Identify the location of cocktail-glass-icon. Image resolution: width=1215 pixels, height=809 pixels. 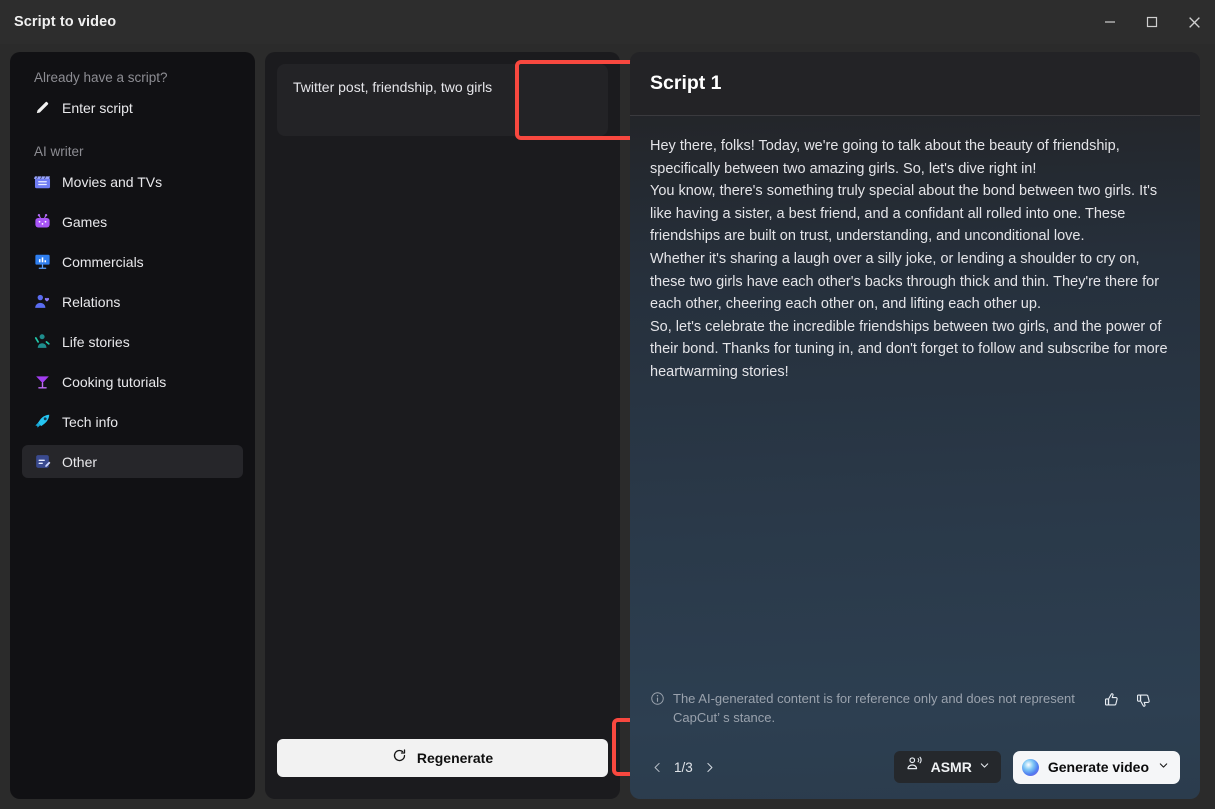
(42, 382).